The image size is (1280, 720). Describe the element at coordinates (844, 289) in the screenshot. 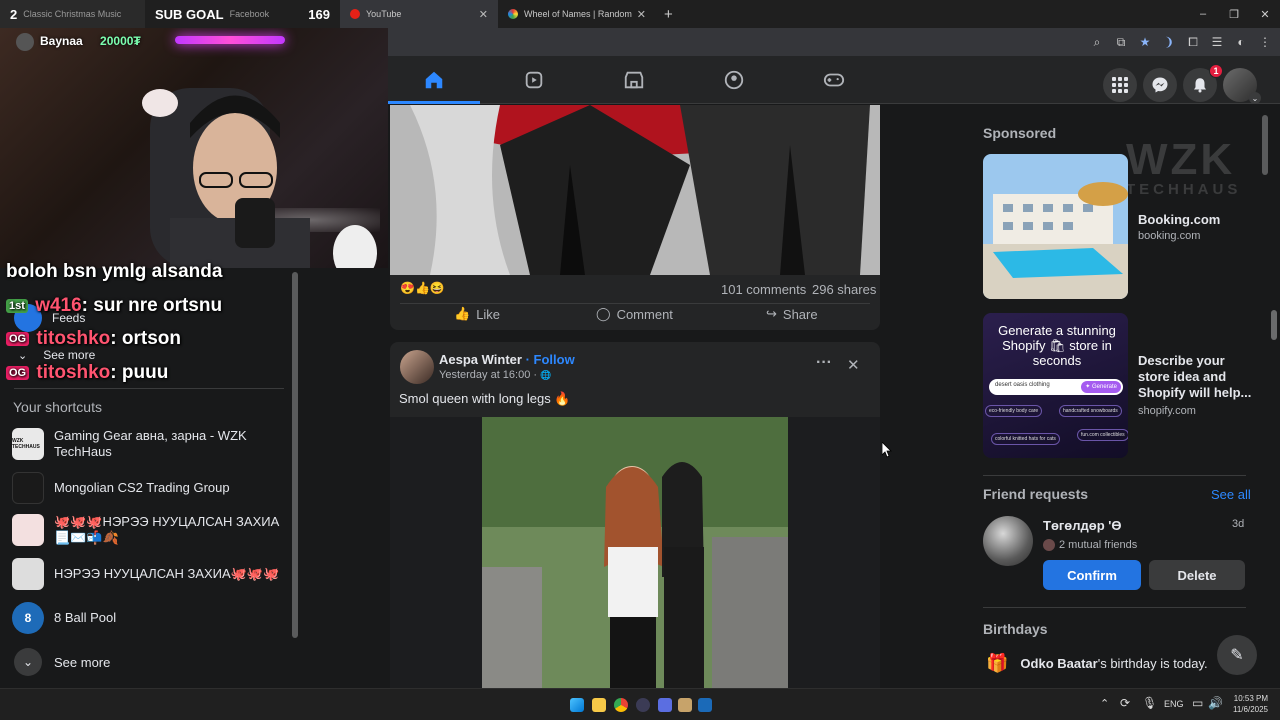

I see `shares-count: 296 shares` at that location.